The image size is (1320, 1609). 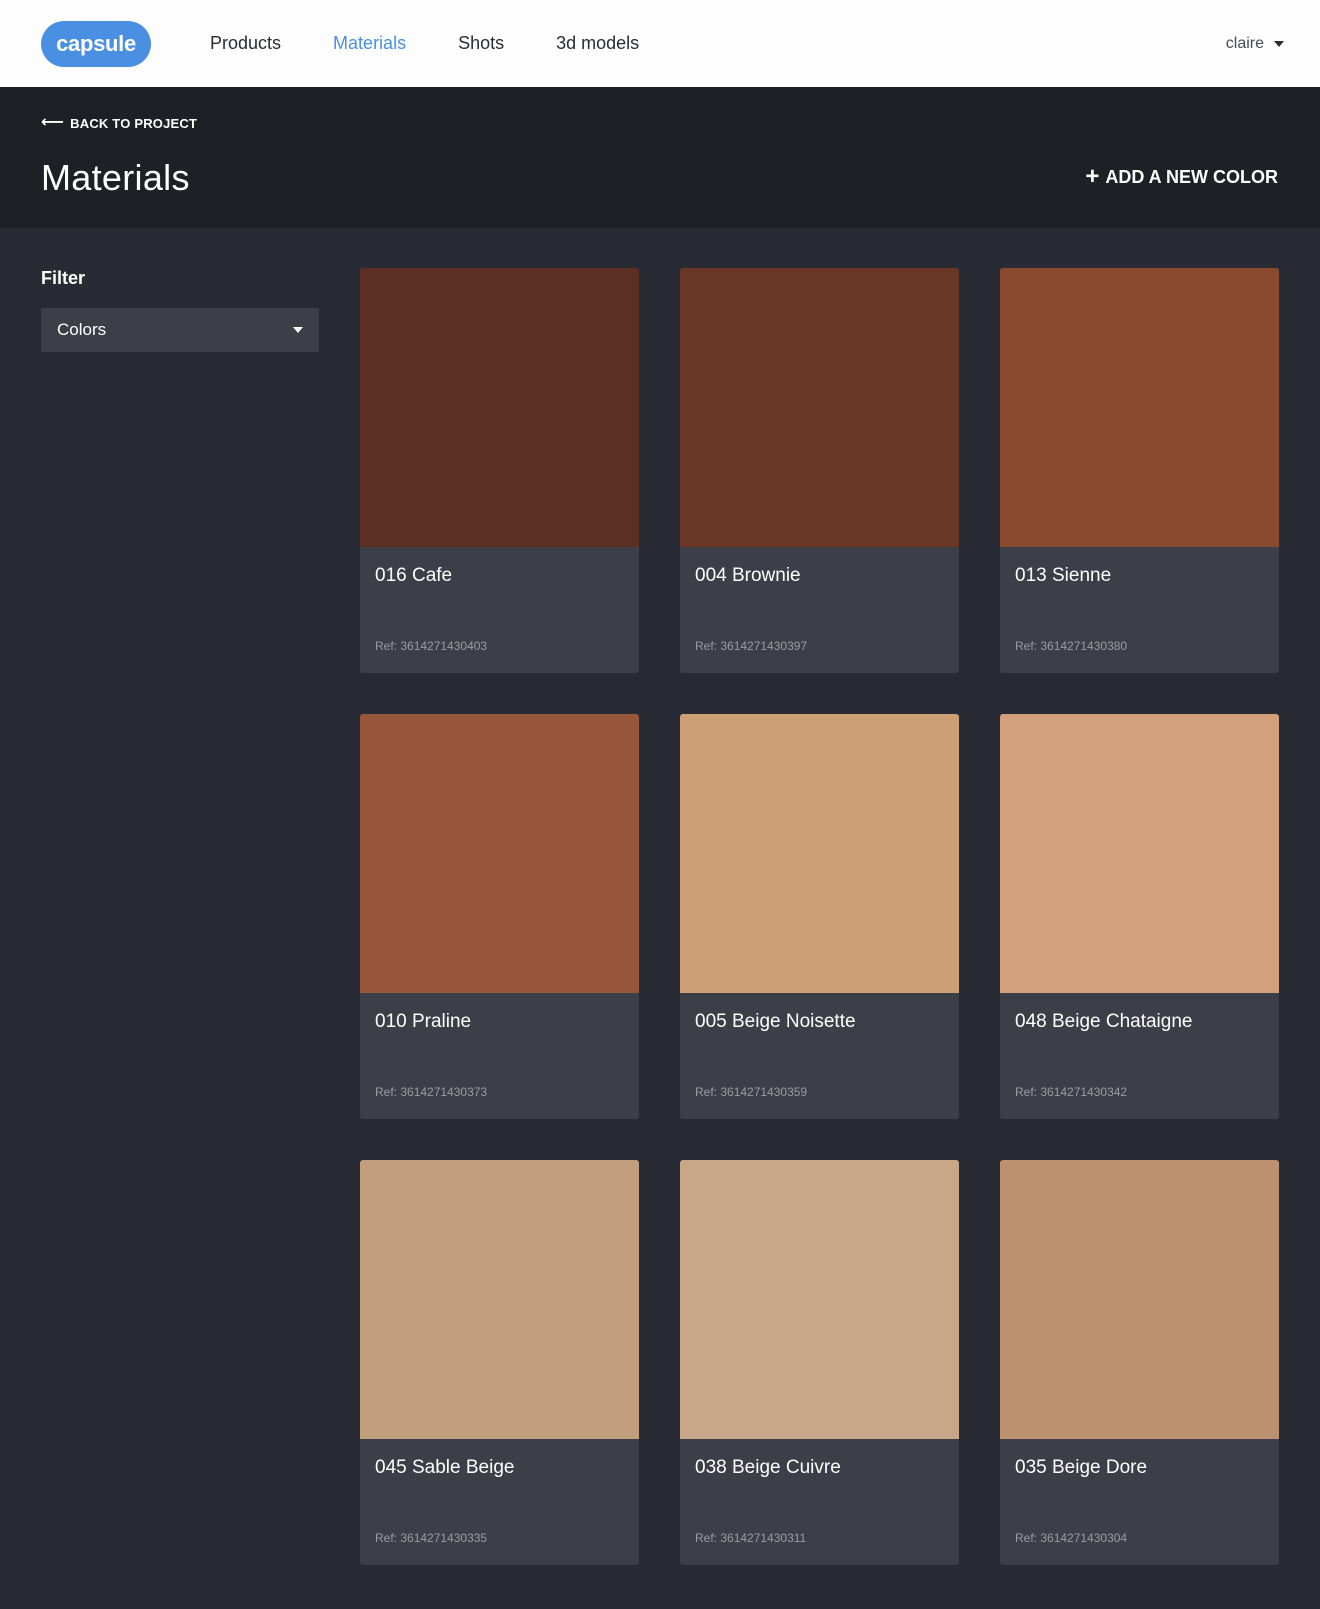 I want to click on material-card: 035 Beige Dore Ref: 3614271430304, so click(x=1139, y=1362).